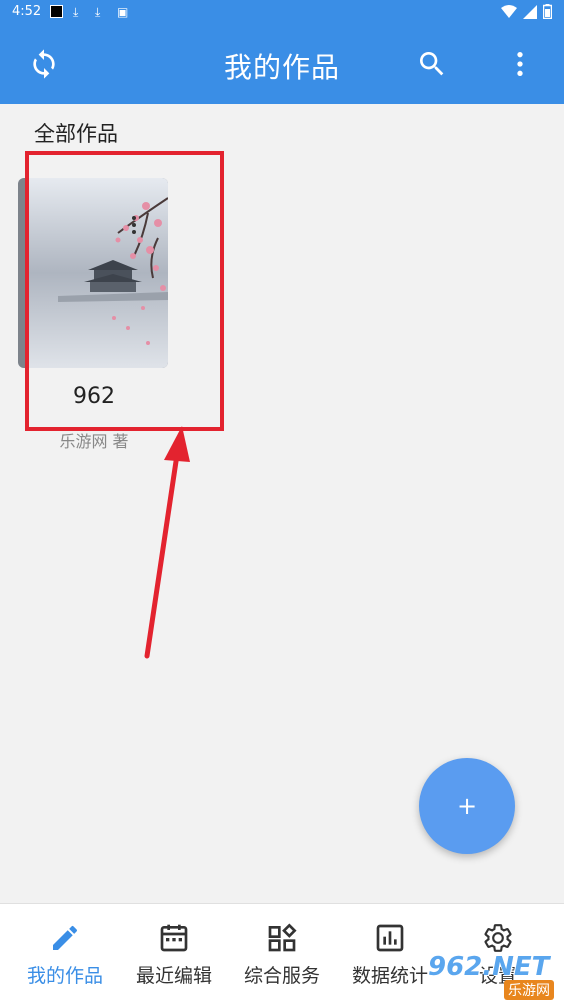  I want to click on more-options-button, so click(520, 64).